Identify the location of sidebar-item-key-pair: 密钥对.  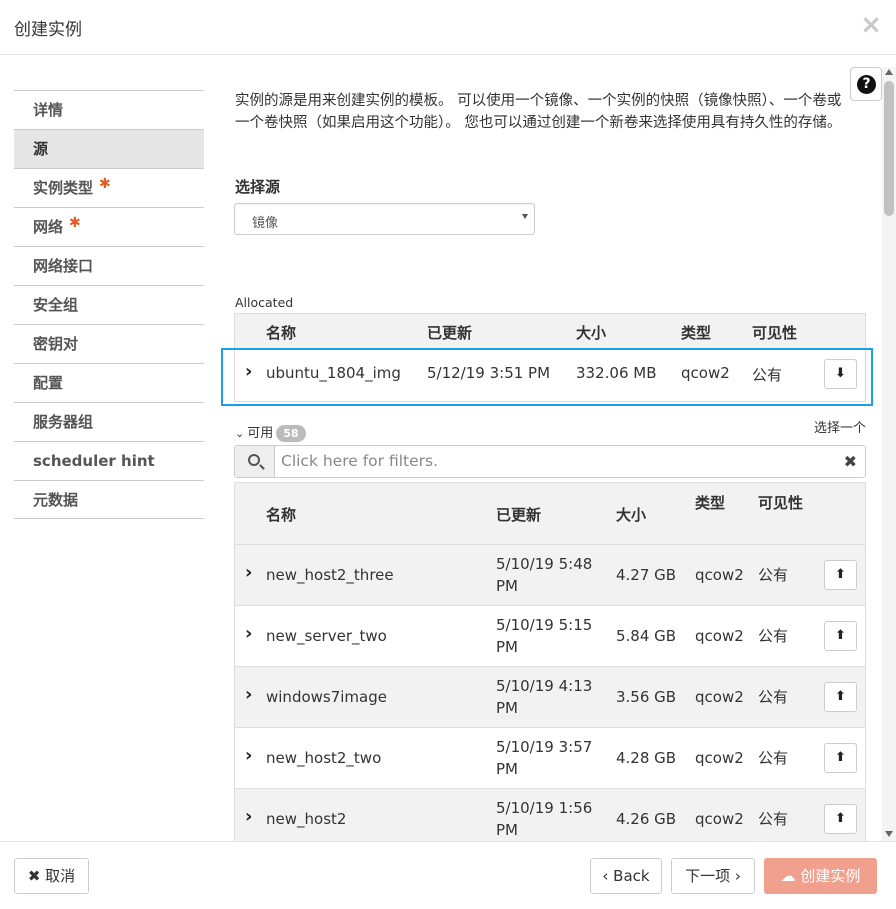
(109, 343).